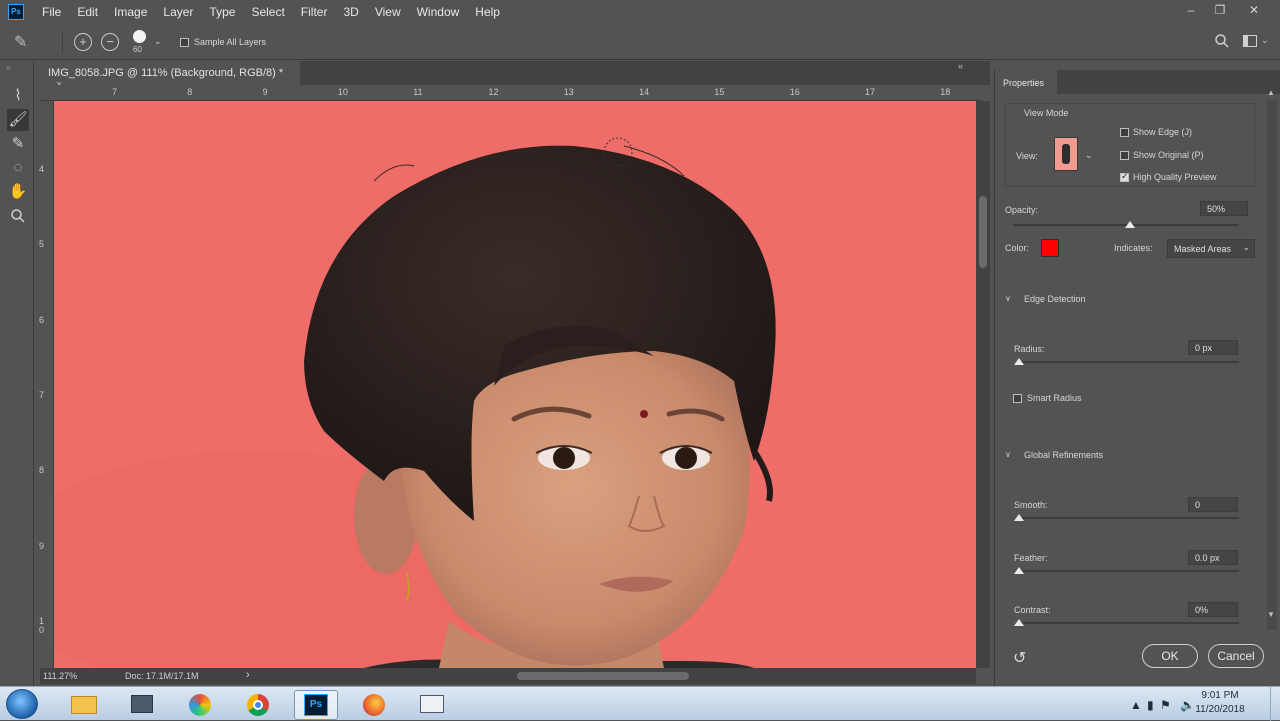 This screenshot has height=721, width=1280. Describe the element at coordinates (18, 168) in the screenshot. I see `lasso-tool-icon: ◌` at that location.